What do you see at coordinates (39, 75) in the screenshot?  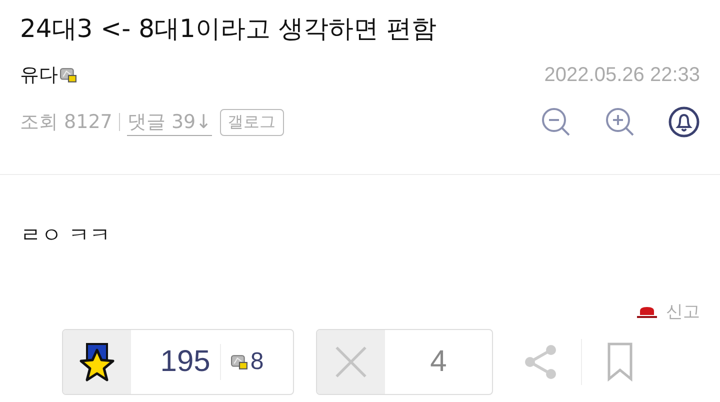 I see `author-name: 유다` at bounding box center [39, 75].